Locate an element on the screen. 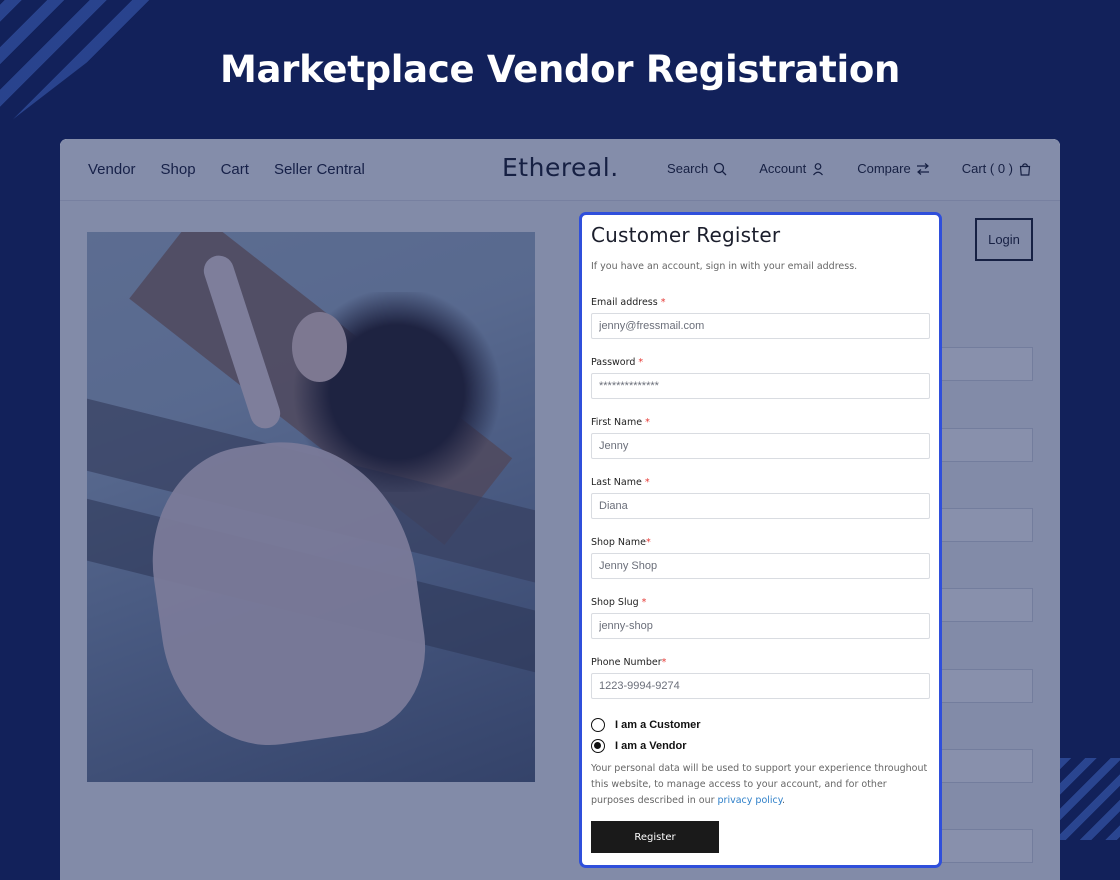 This screenshot has width=1120, height=880. first-name-field-group: First Name * is located at coordinates (760, 438).